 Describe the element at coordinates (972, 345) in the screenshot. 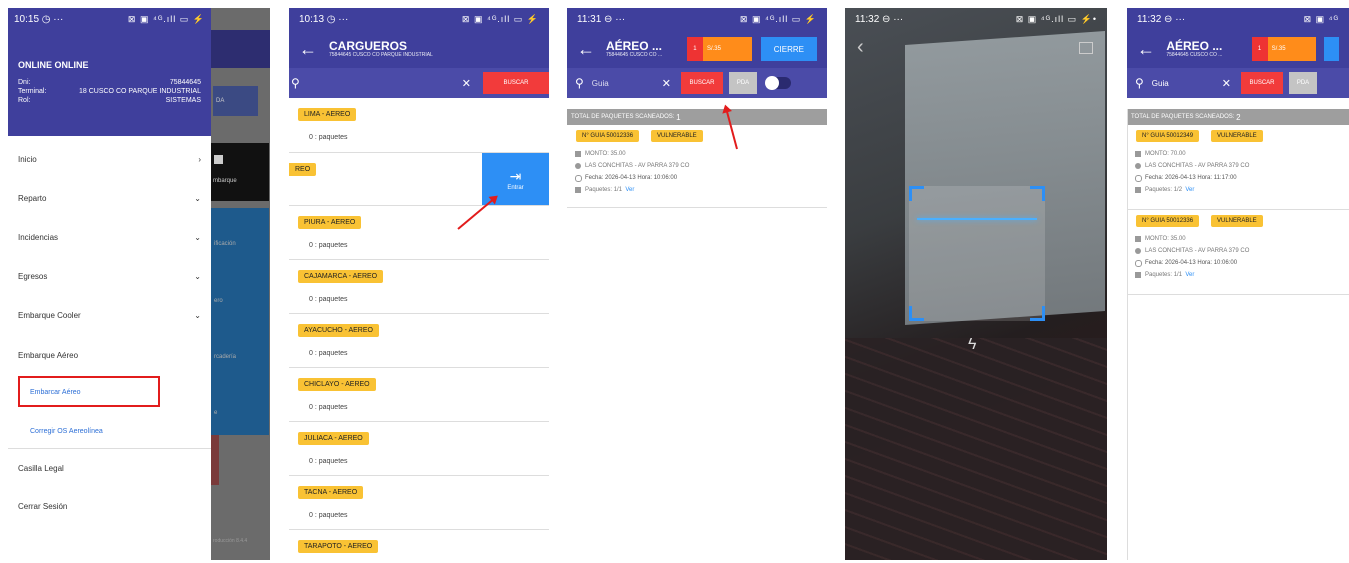

I see `flashlight-icon: ϟ` at that location.